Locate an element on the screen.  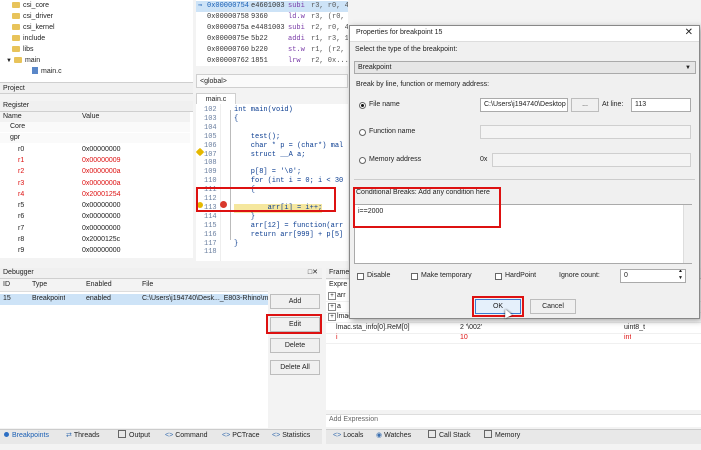
delete-button: Delete is located at coordinates (295, 345).